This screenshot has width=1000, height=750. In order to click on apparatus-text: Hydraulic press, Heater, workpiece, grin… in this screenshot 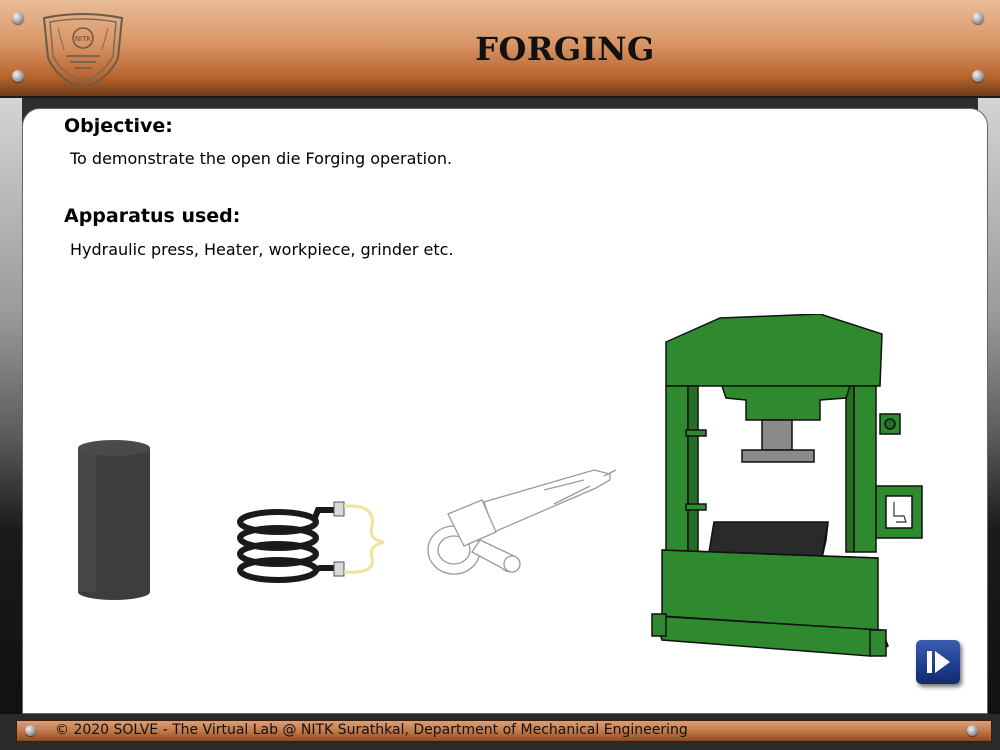, I will do `click(262, 249)`.